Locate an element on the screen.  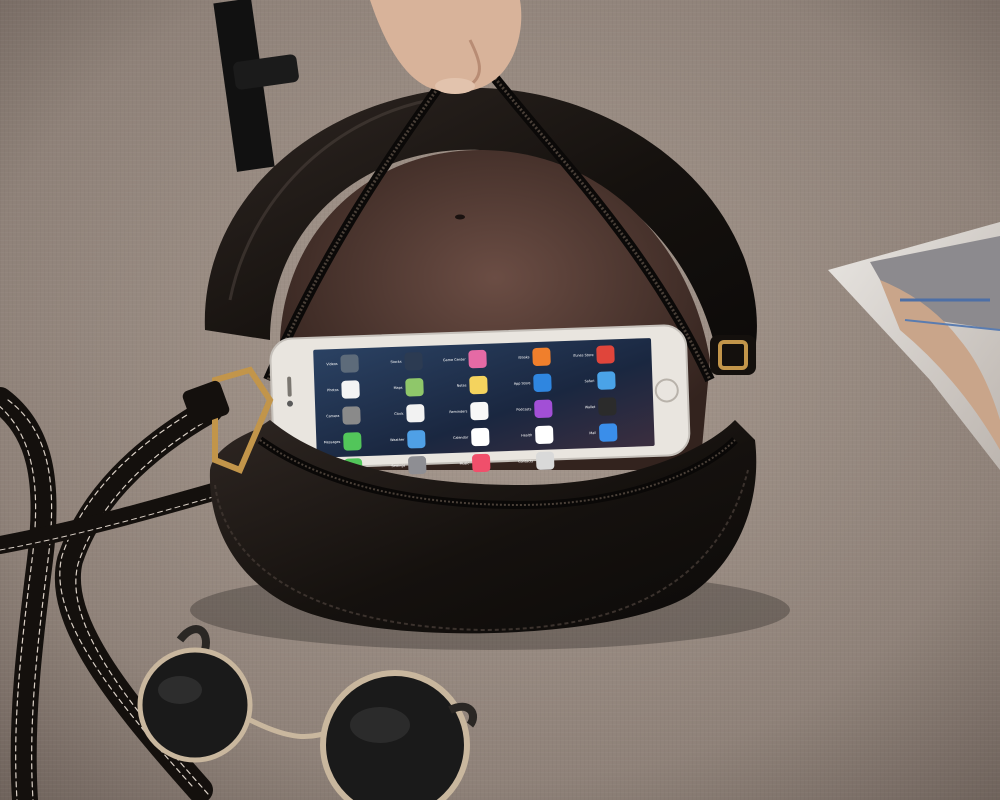
app-label: Game Center is located at coordinates (454, 359).